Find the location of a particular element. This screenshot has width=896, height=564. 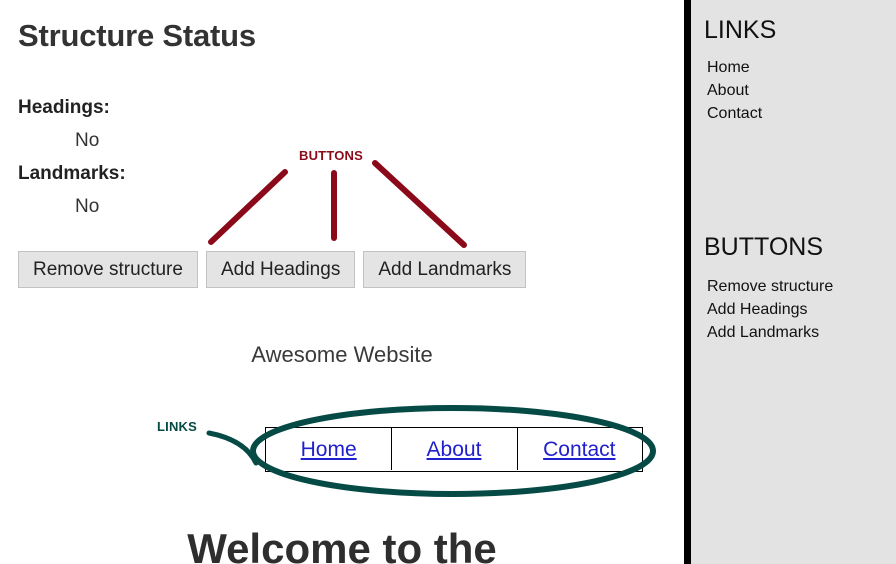

nav-cell-contact: Contact is located at coordinates (579, 448).